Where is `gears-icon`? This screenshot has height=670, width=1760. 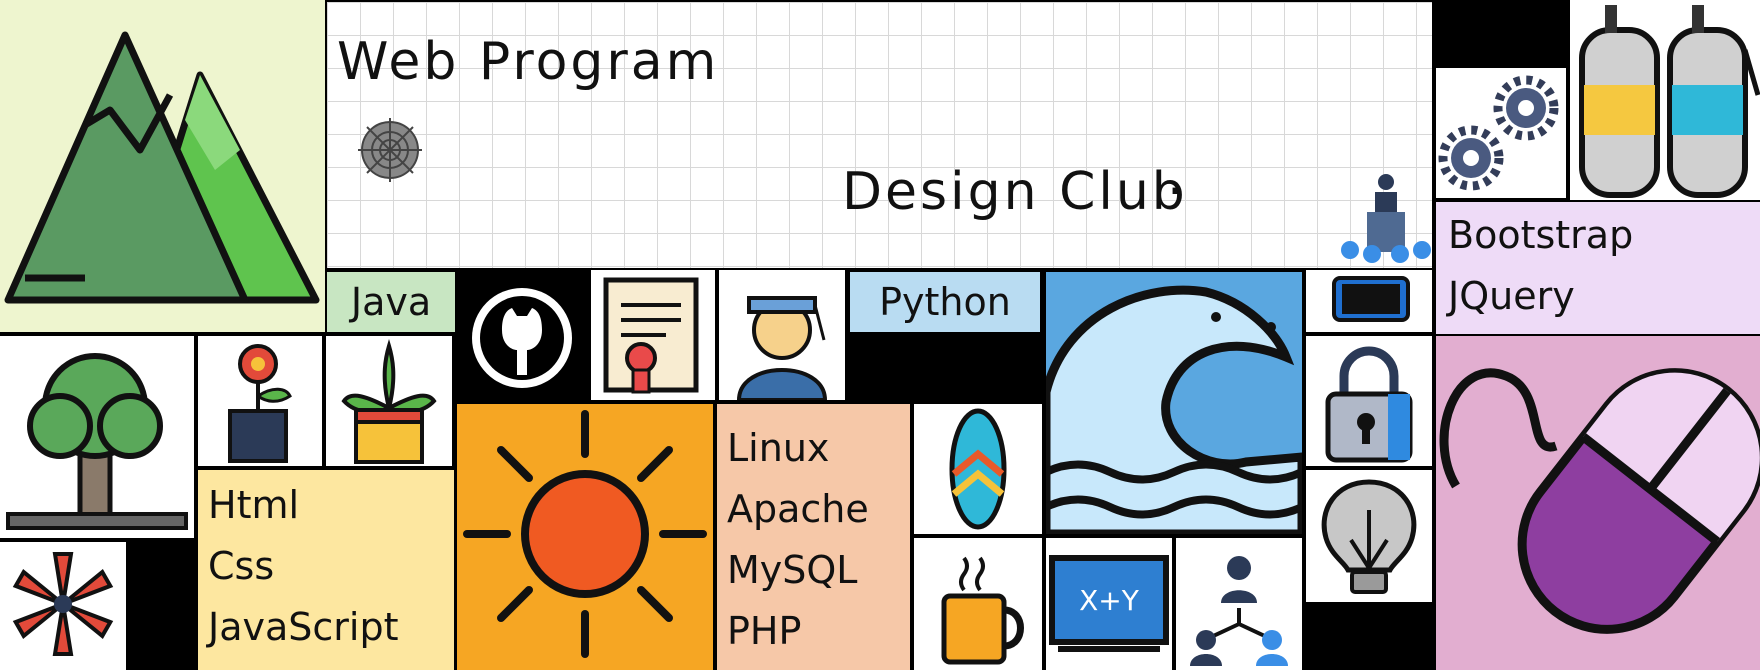 gears-icon is located at coordinates (1498, 133).